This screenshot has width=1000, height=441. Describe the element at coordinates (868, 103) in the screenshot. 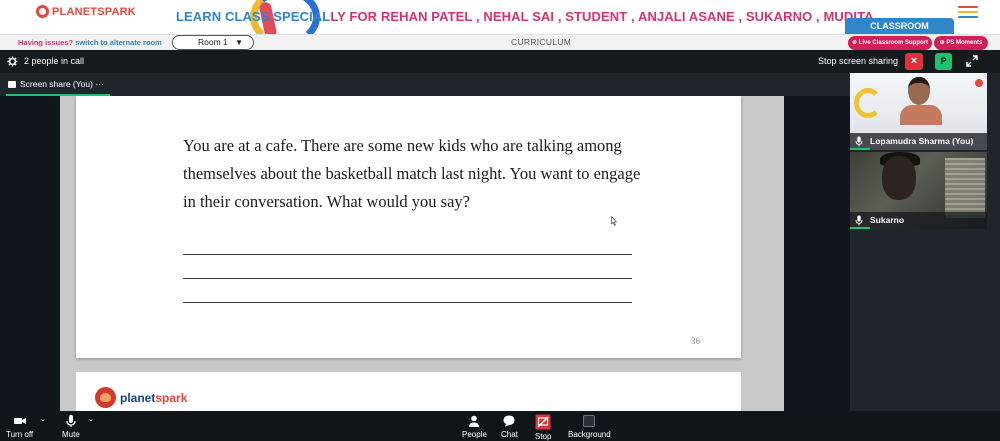

I see `background-decoration` at that location.